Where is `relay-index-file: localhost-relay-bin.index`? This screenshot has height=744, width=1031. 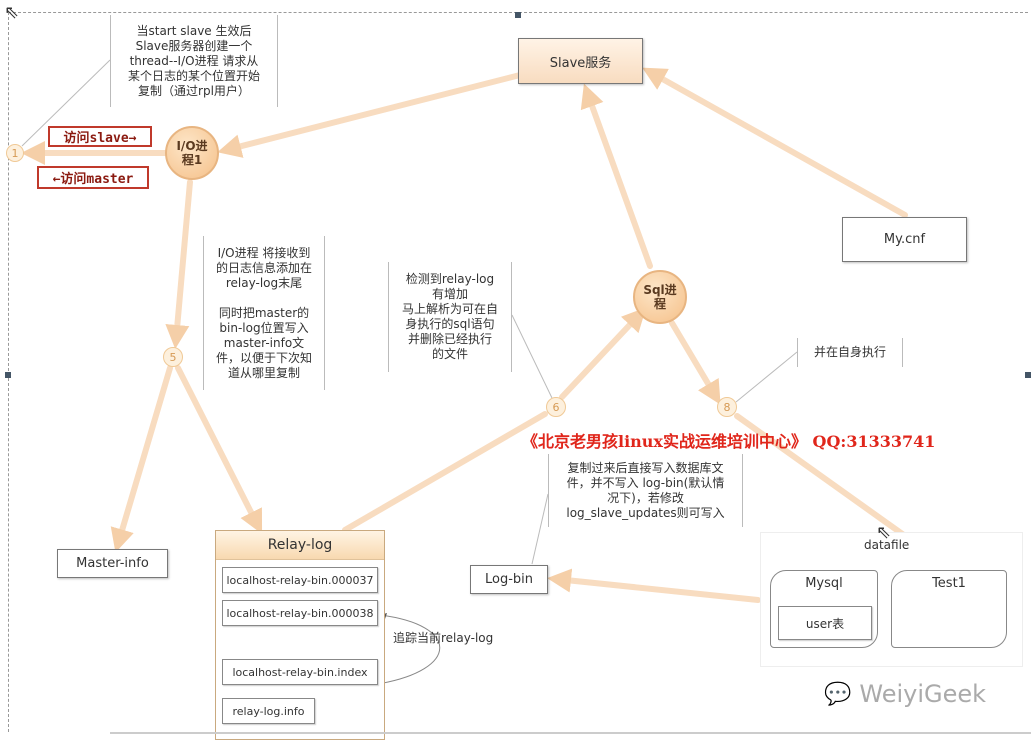 relay-index-file: localhost-relay-bin.index is located at coordinates (300, 672).